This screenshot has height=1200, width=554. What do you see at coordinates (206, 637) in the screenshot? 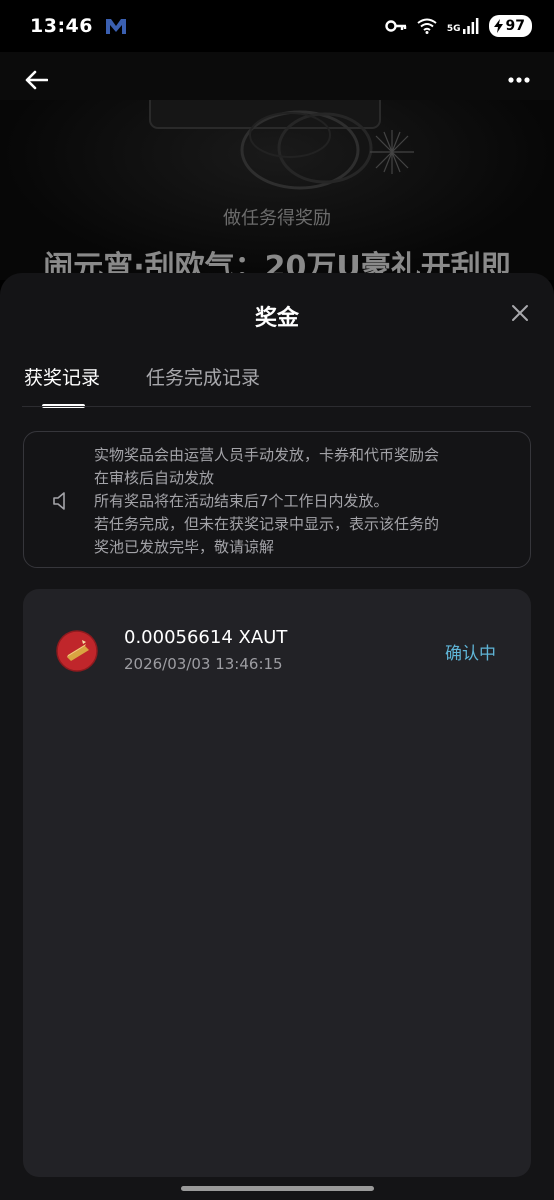
I see `record-amount: 0.00056614 XAUT` at bounding box center [206, 637].